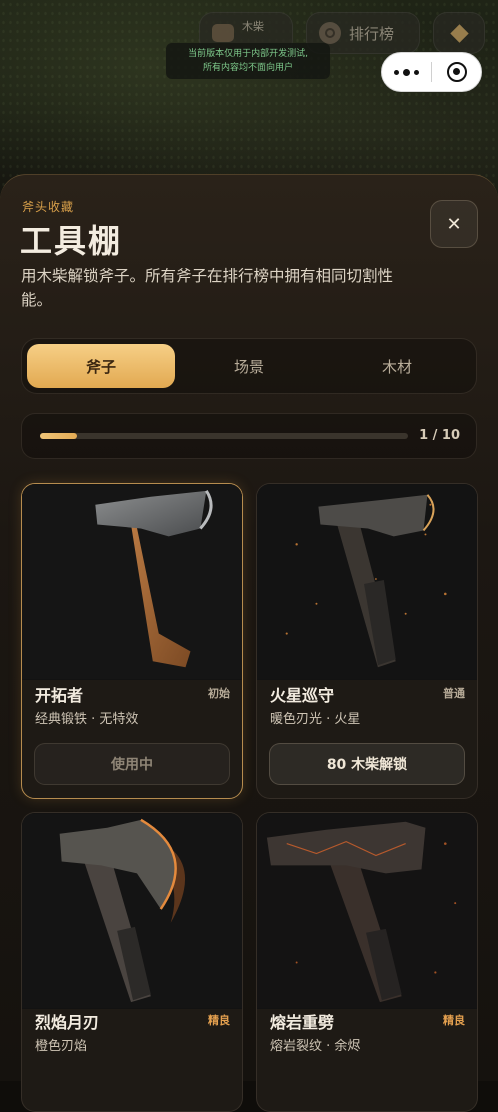  I want to click on miniprogram-close-button, so click(456, 72).